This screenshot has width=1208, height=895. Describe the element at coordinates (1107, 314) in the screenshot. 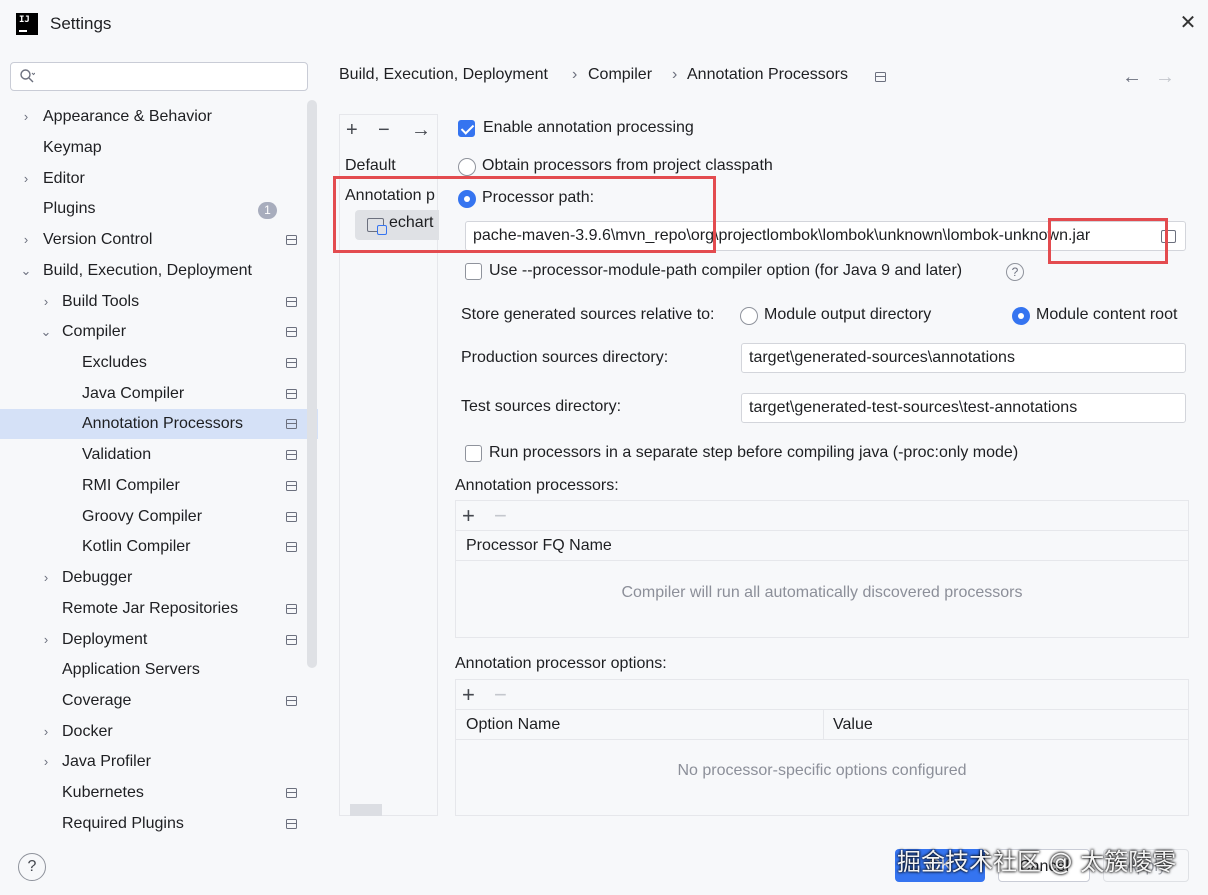

I see `module-content-label: Module content root` at that location.